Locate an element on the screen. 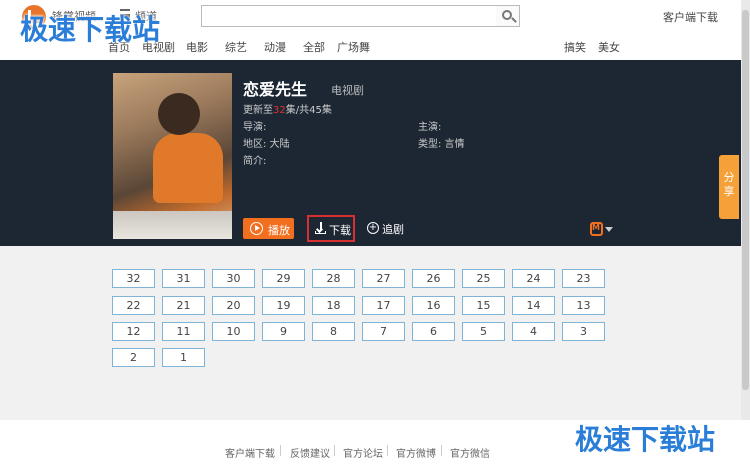 This screenshot has width=750, height=466. episode-24: 24 is located at coordinates (533, 278).